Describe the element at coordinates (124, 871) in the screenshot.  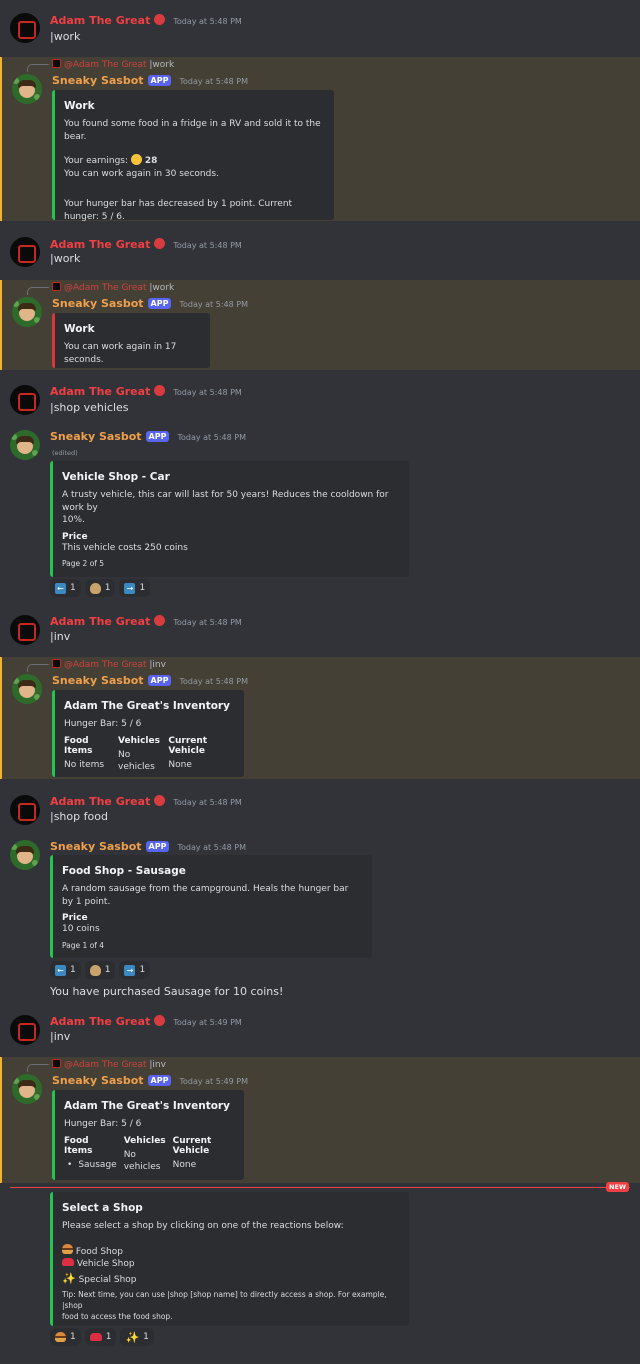
I see `embed-title: Food Shop - Sausage` at that location.